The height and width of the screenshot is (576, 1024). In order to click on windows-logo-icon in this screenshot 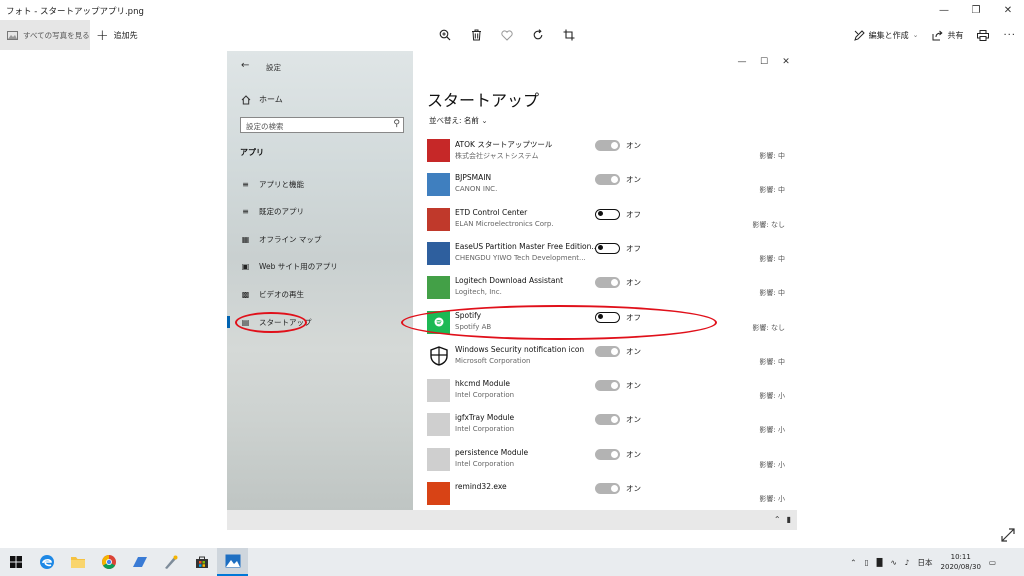, I will do `click(15, 562)`.